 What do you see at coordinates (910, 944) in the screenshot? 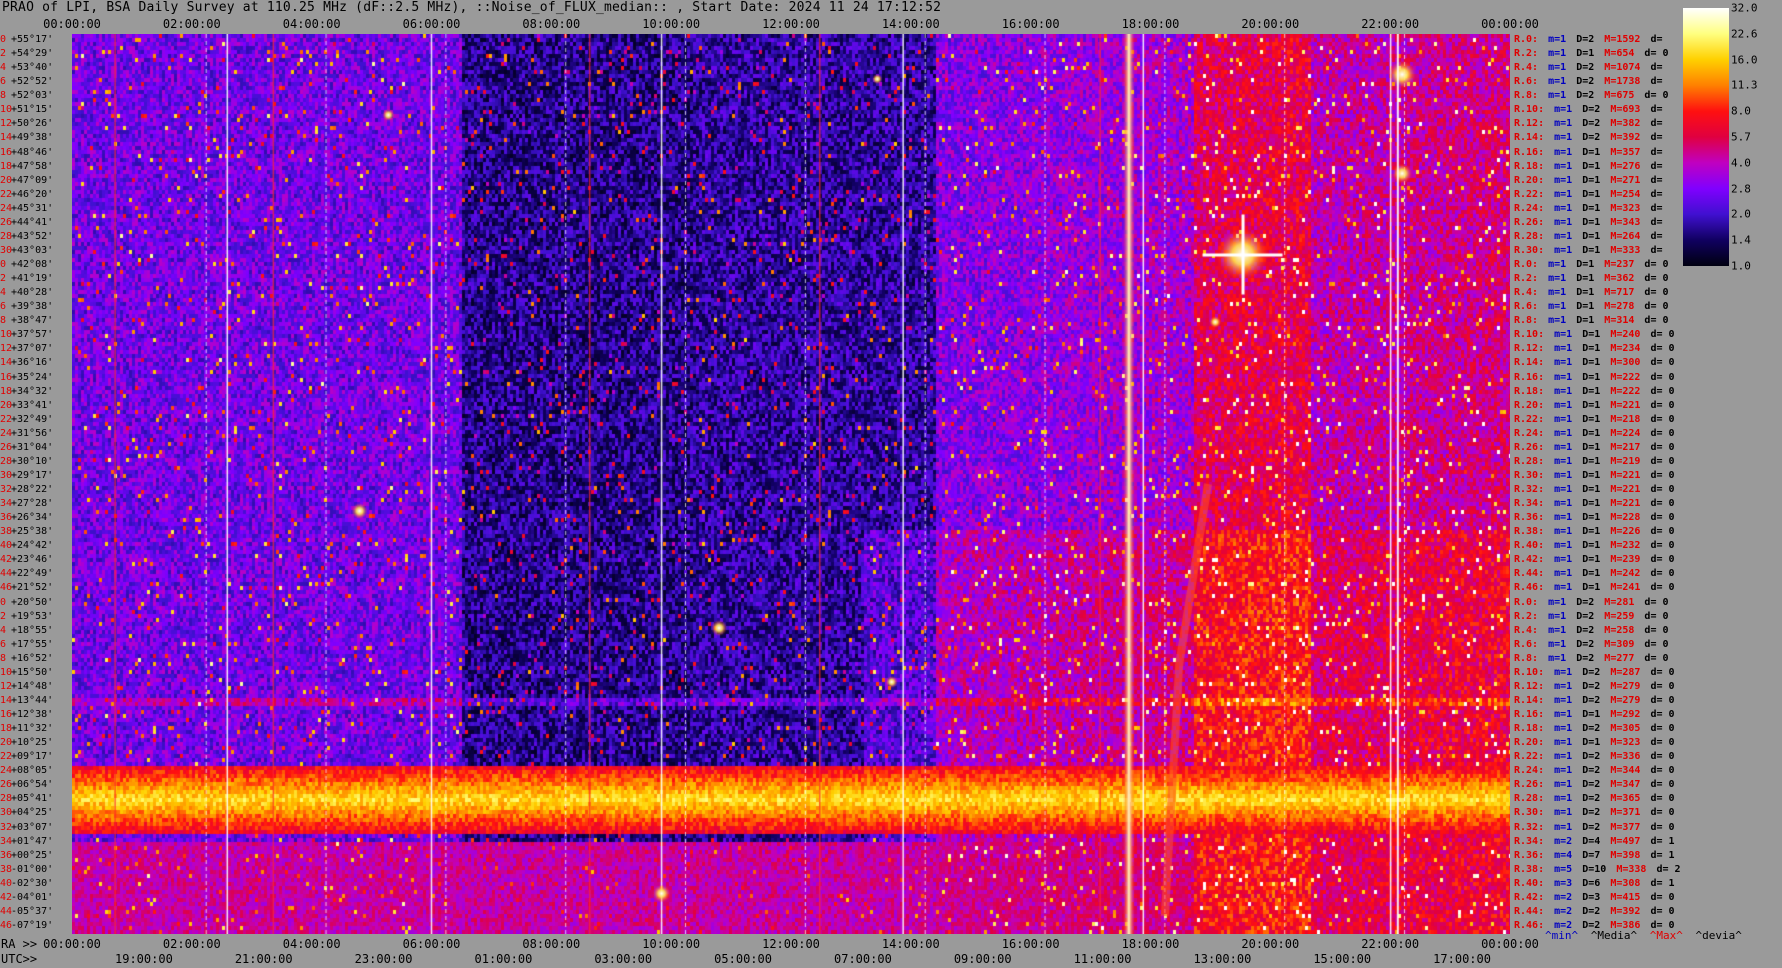
I see `ra-tick-7: 14:00:00` at bounding box center [910, 944].